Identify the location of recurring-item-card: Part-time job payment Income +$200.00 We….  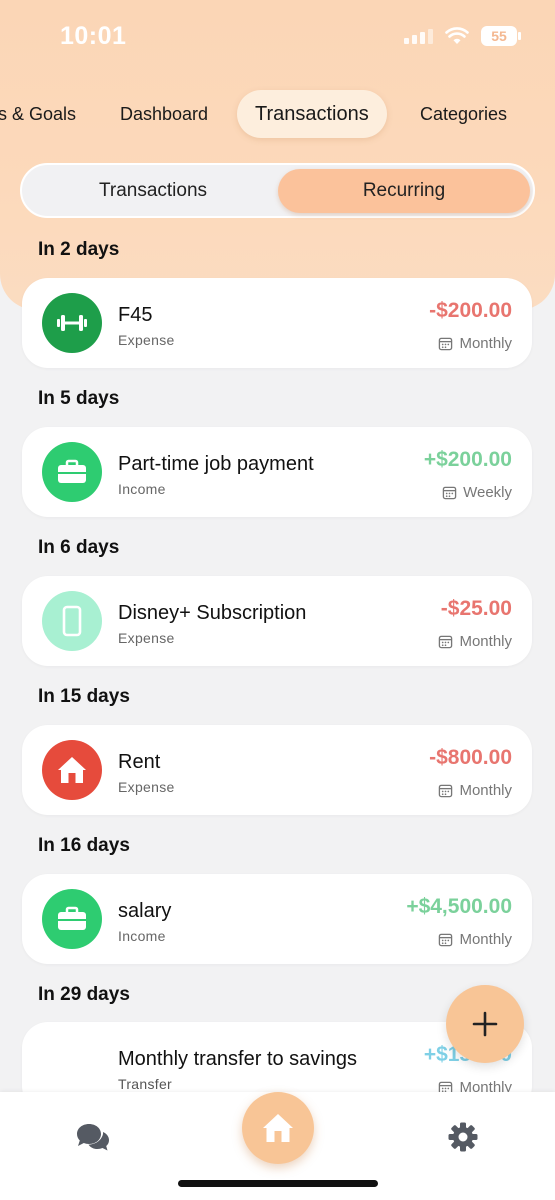
(277, 472).